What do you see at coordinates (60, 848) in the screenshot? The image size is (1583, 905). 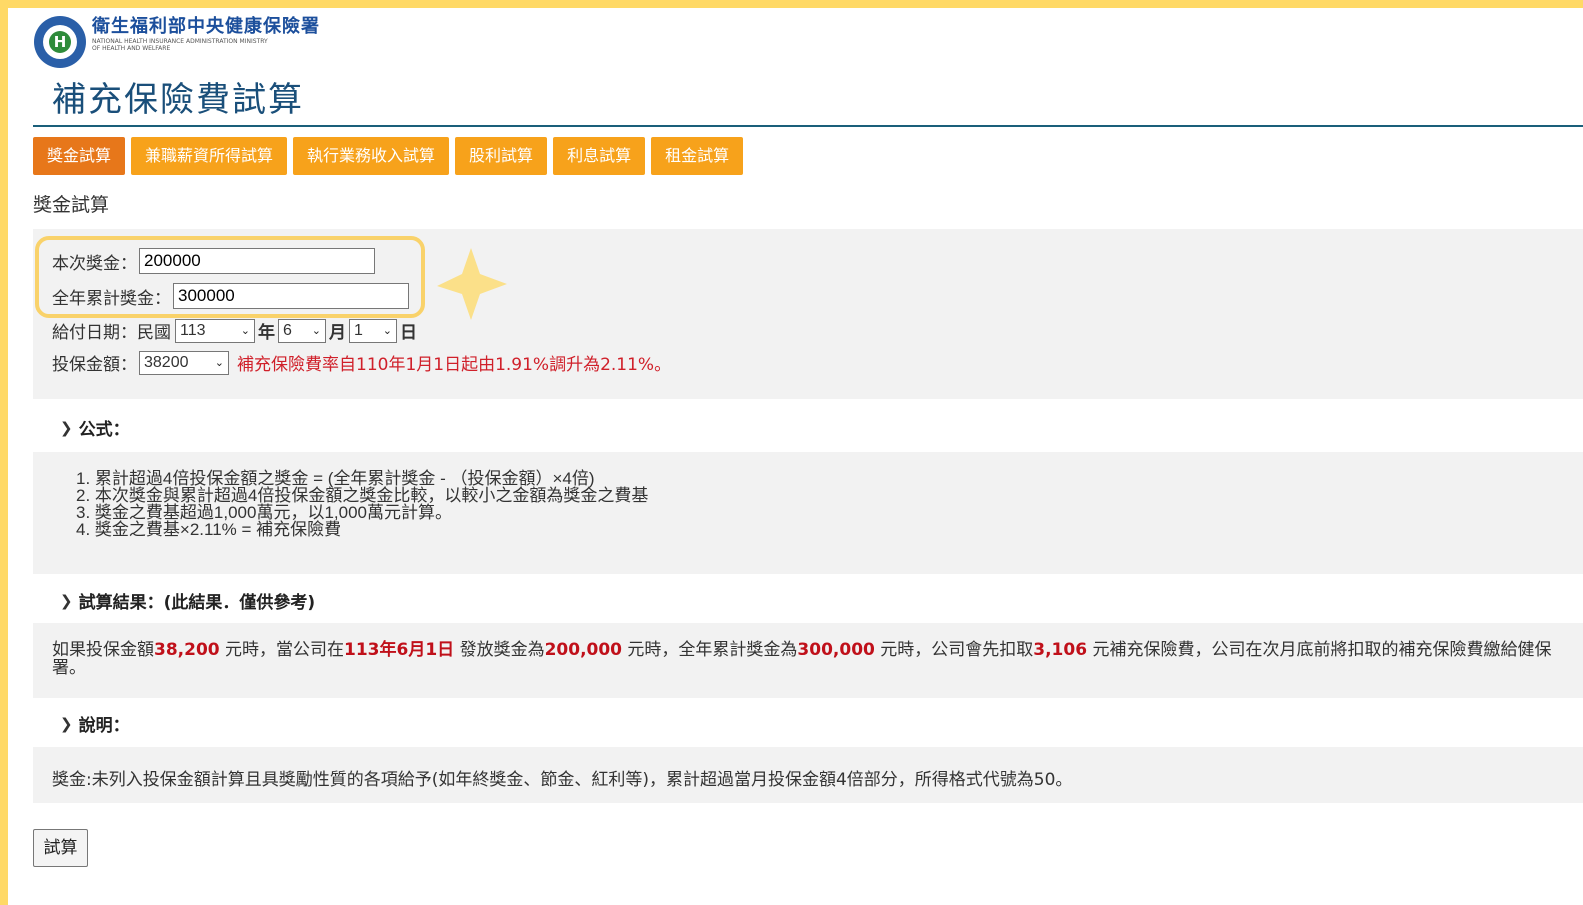 I see `calculate-button: 試算` at bounding box center [60, 848].